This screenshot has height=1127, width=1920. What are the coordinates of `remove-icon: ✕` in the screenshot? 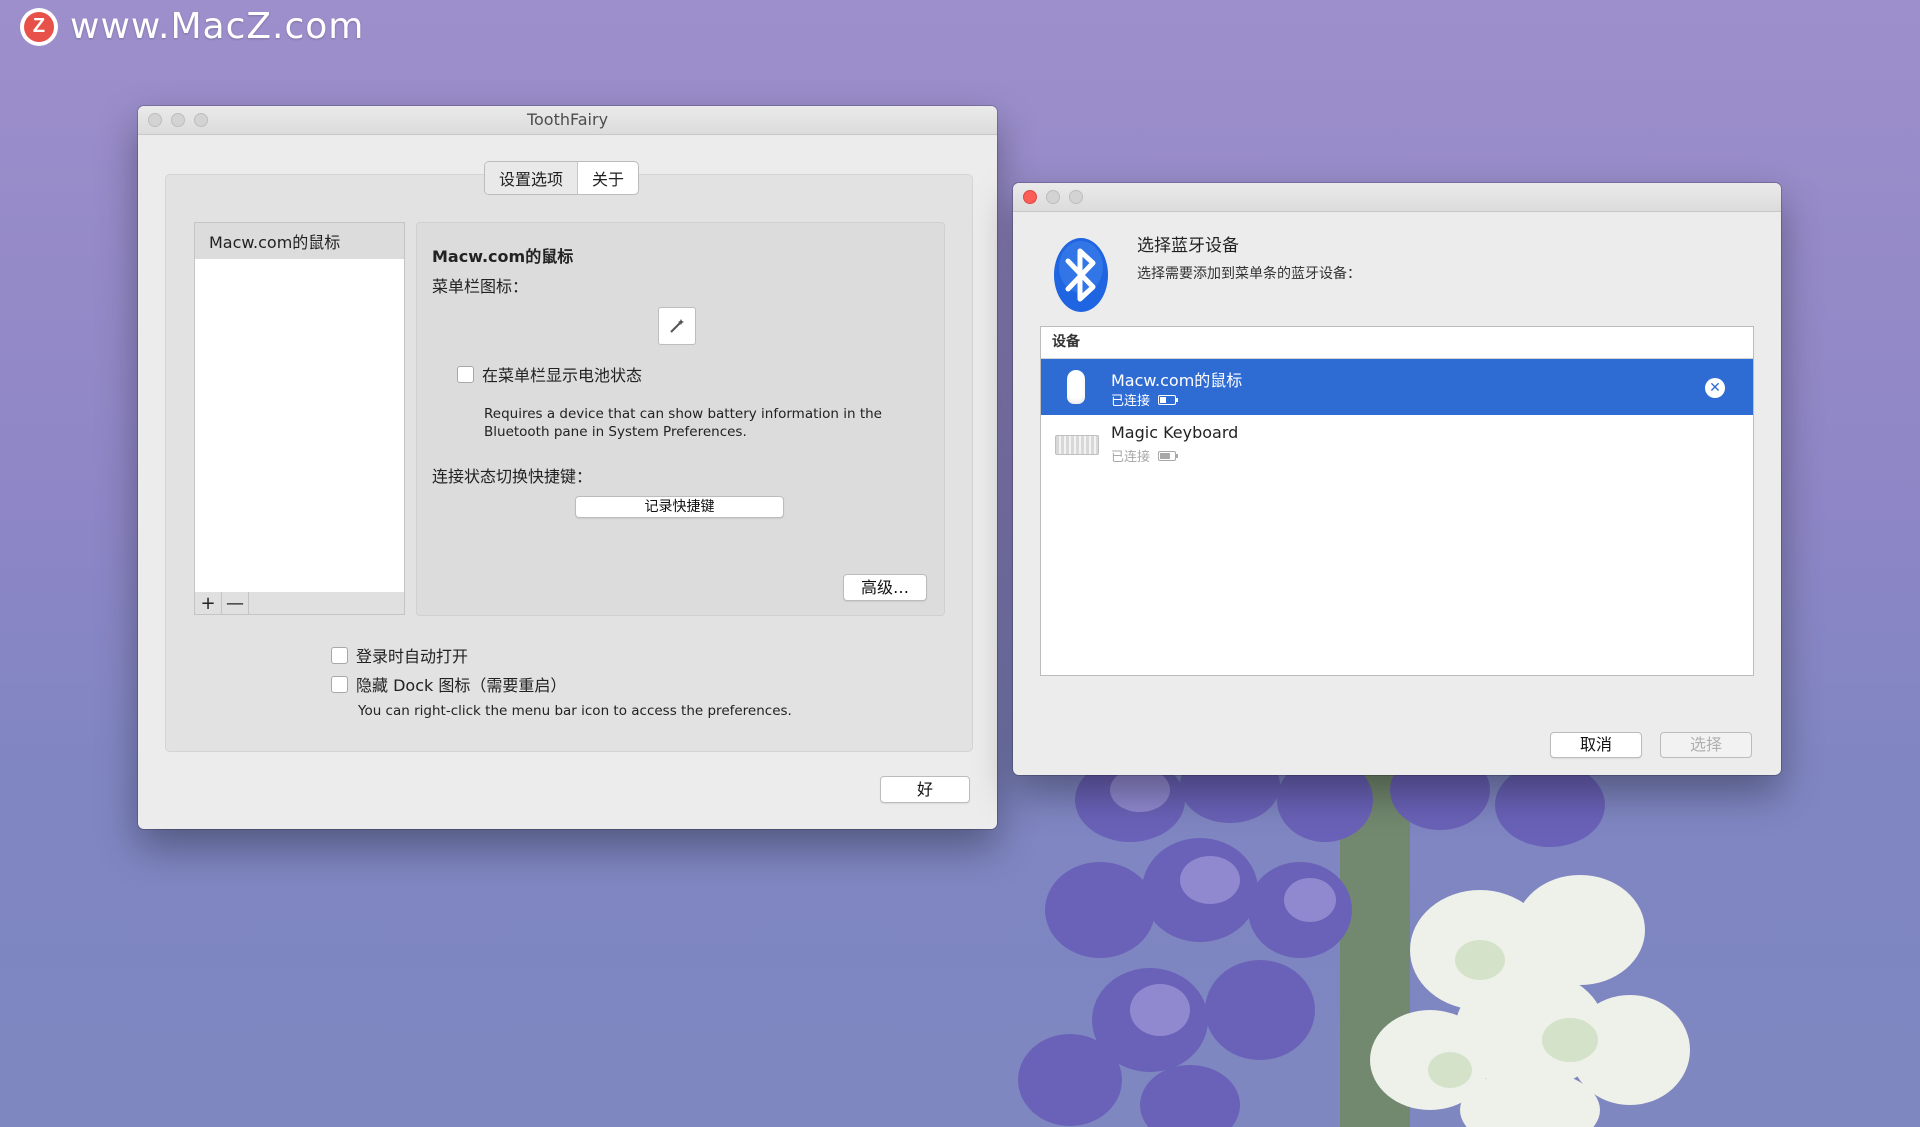 It's located at (1715, 388).